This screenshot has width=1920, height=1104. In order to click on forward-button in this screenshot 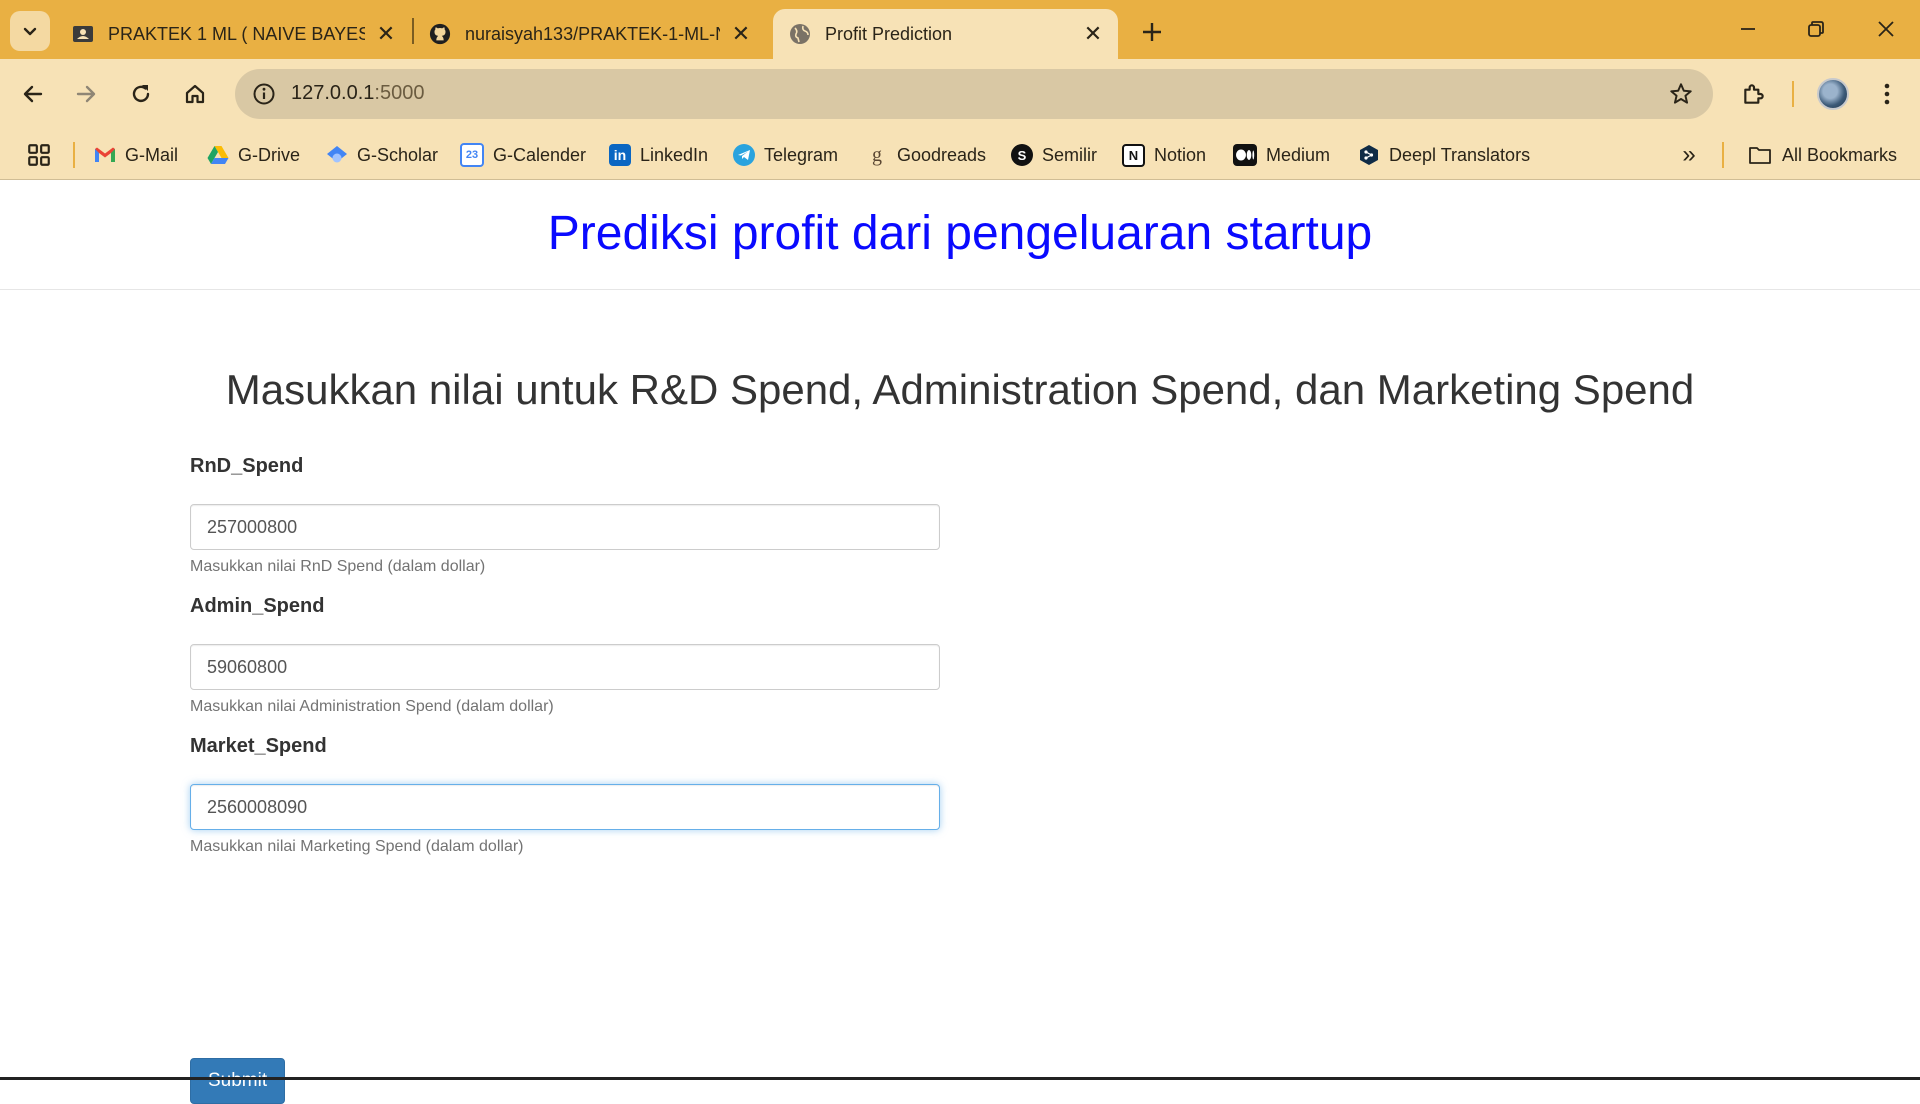, I will do `click(86, 94)`.